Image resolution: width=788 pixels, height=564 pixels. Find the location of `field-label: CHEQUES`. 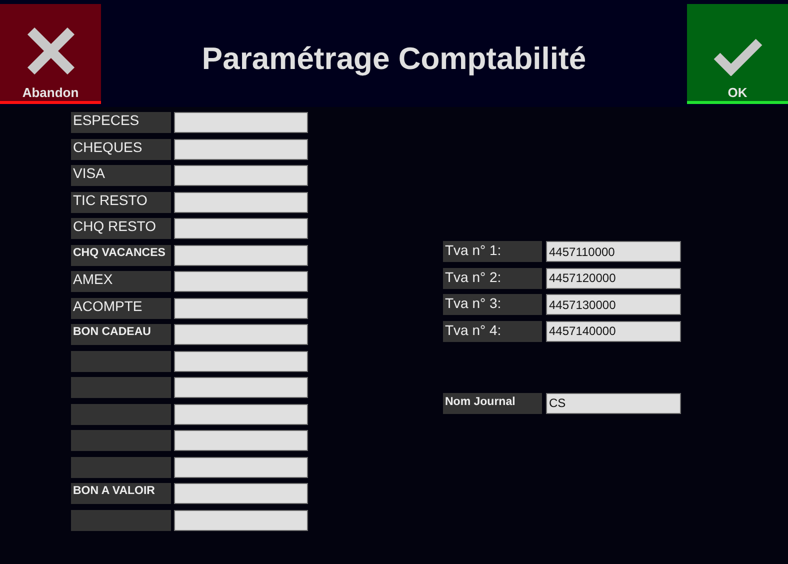

field-label: CHEQUES is located at coordinates (121, 149).